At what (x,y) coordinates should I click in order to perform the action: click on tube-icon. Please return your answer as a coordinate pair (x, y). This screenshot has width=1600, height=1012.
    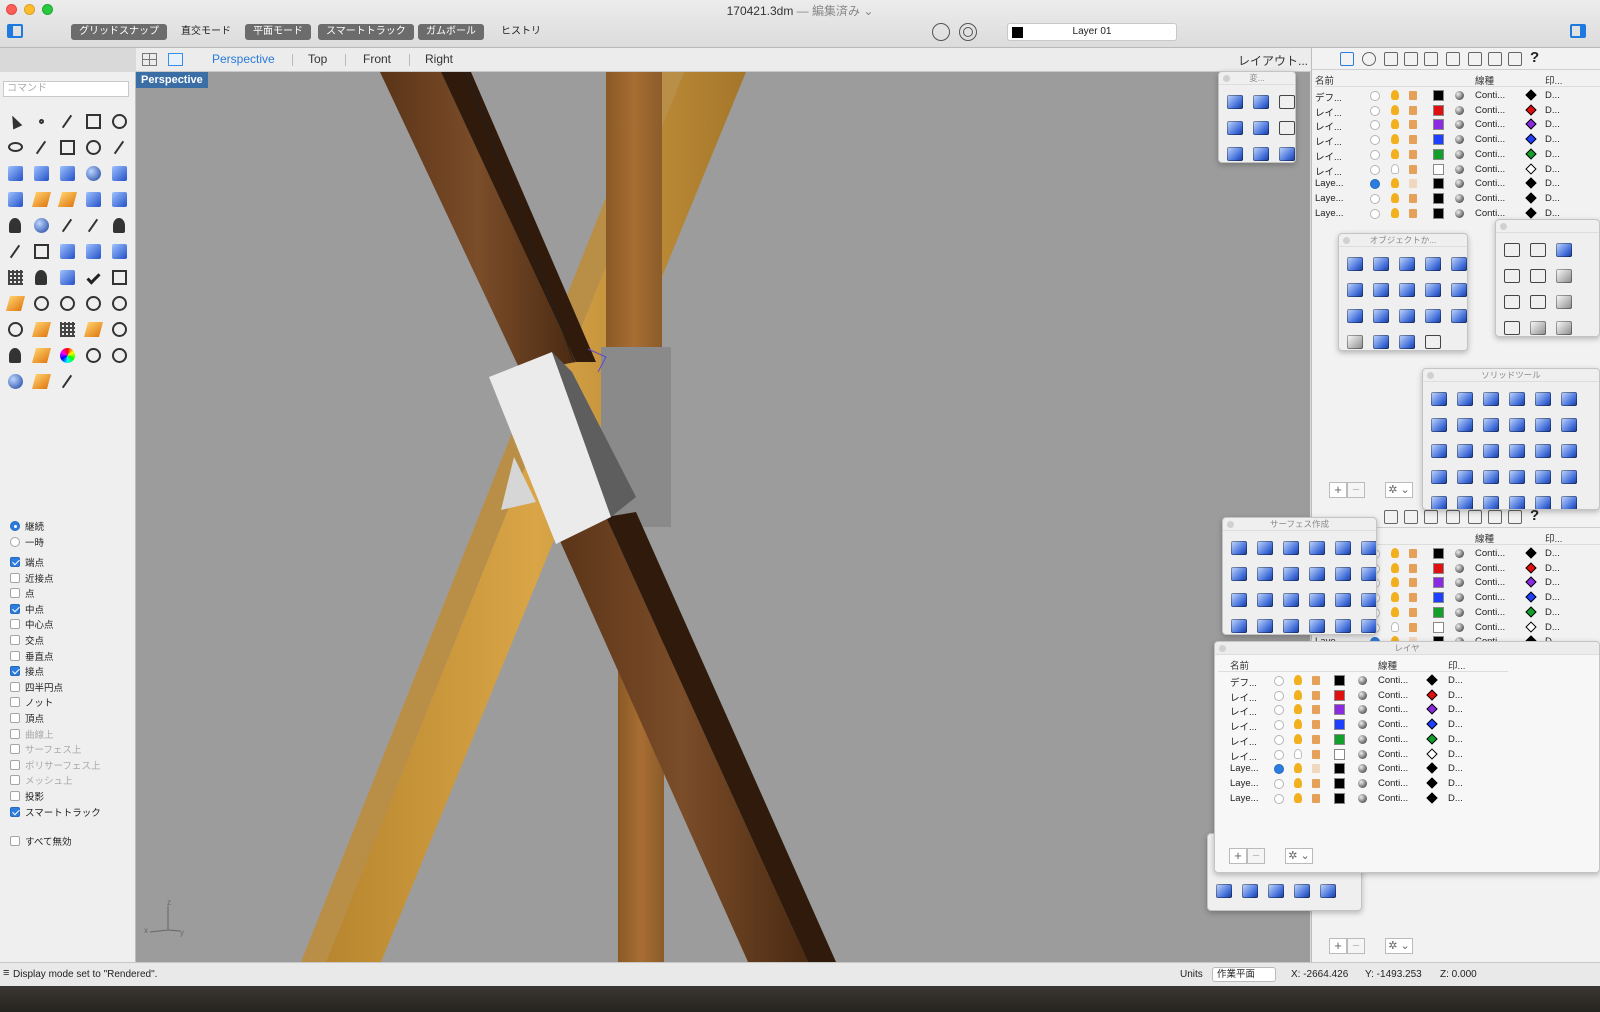
    Looking at the image, I should click on (1381, 264).